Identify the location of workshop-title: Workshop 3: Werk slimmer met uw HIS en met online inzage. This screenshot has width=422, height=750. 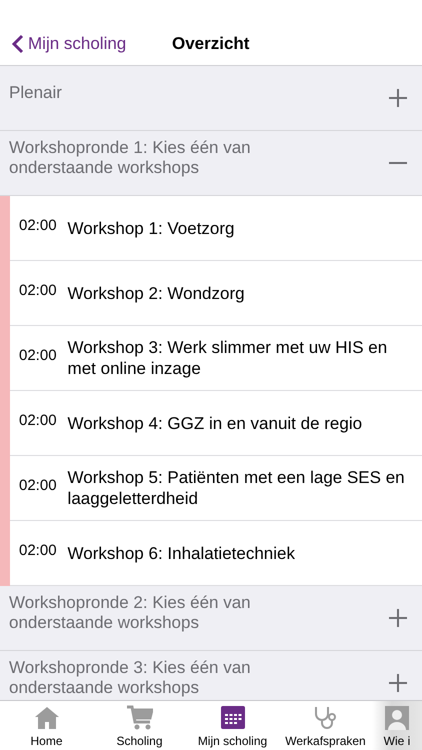
(228, 358).